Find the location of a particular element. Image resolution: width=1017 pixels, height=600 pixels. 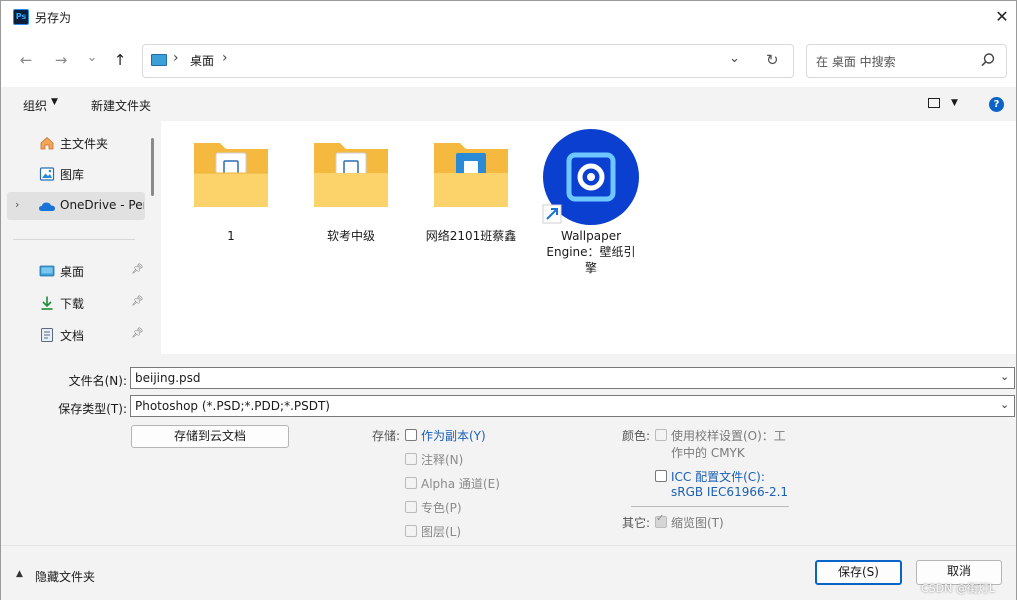

desktop-location-icon is located at coordinates (159, 60).